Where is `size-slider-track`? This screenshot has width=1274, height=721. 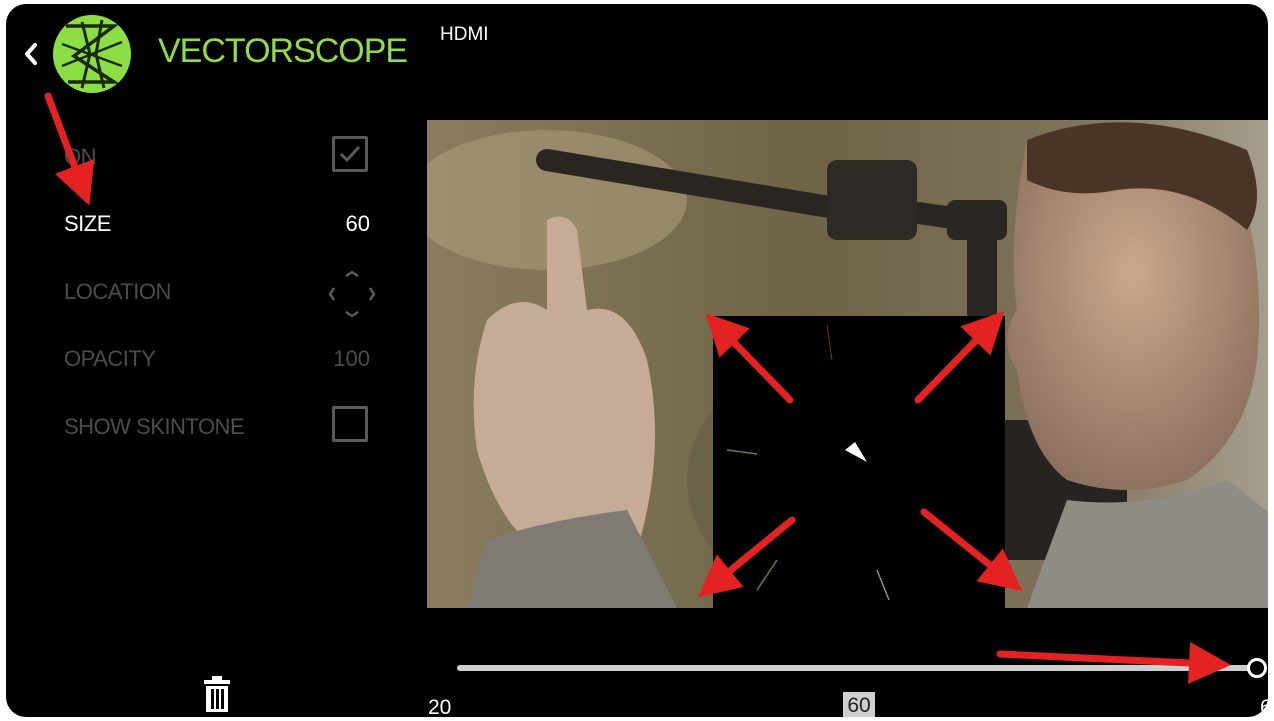
size-slider-track is located at coordinates (857, 668).